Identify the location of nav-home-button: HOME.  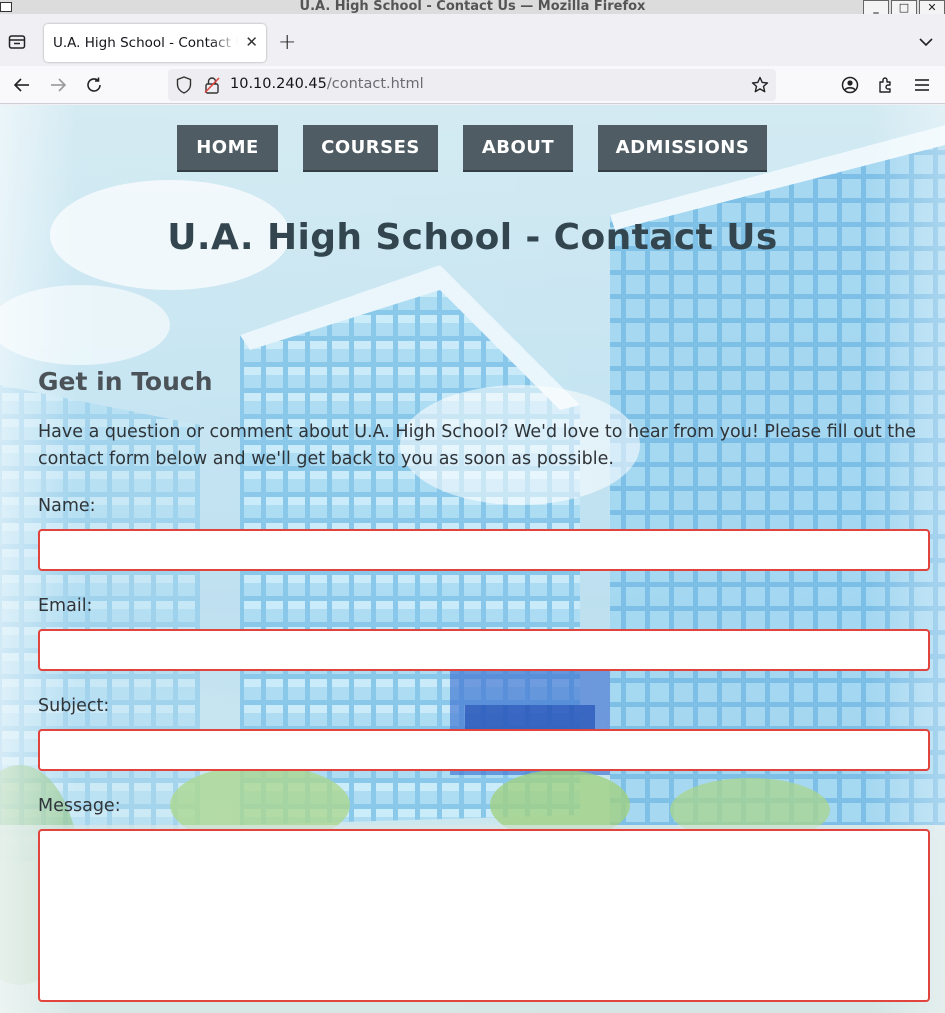
(227, 148).